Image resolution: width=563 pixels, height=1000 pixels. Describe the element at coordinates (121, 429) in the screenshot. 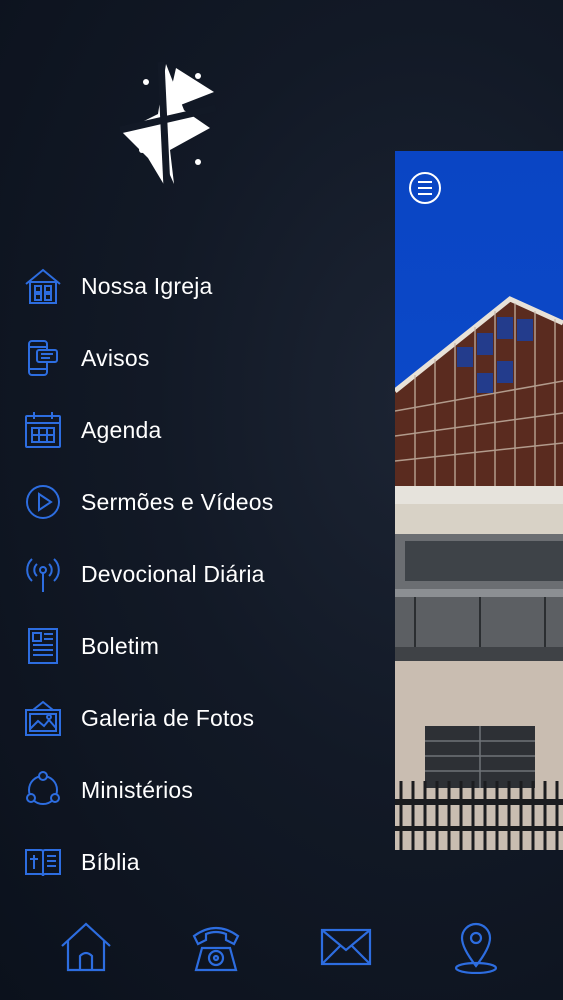

I see `menu-label: Agenda` at that location.